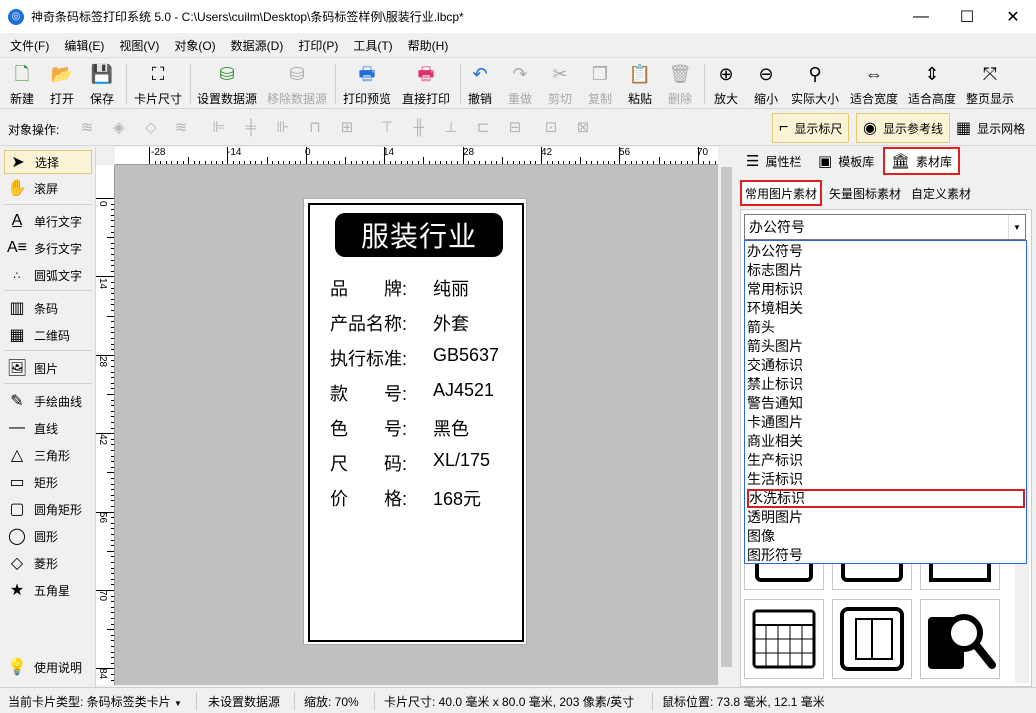  Describe the element at coordinates (48, 482) in the screenshot. I see `rectangle-tool: ▭ 矩形` at that location.